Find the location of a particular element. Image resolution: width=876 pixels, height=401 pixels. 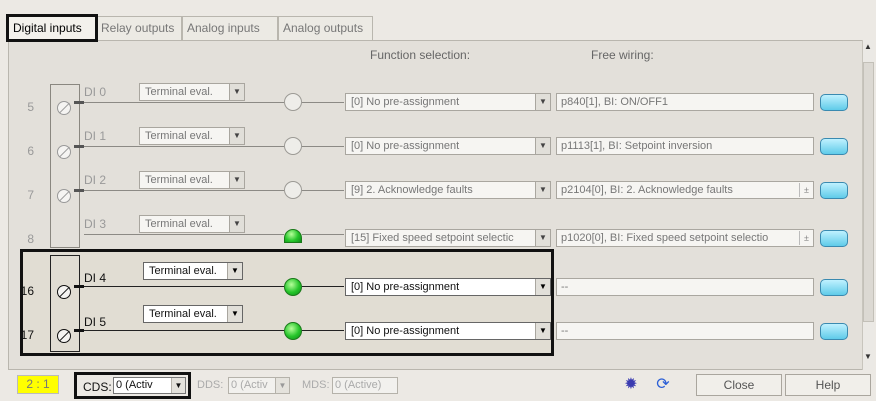

function-select: [9] 2. Acknowledge faults ▼ is located at coordinates (448, 190).